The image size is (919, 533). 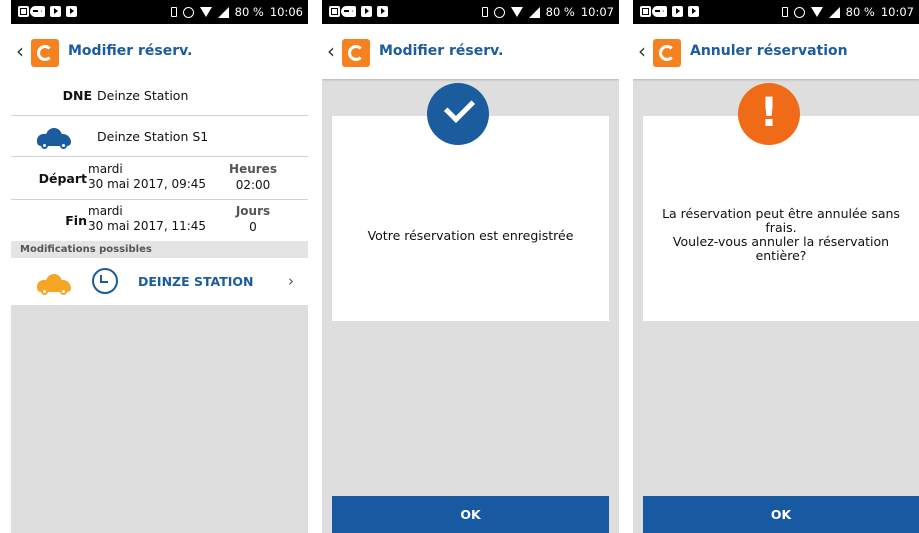 I want to click on days-label: Jours, so click(x=253, y=211).